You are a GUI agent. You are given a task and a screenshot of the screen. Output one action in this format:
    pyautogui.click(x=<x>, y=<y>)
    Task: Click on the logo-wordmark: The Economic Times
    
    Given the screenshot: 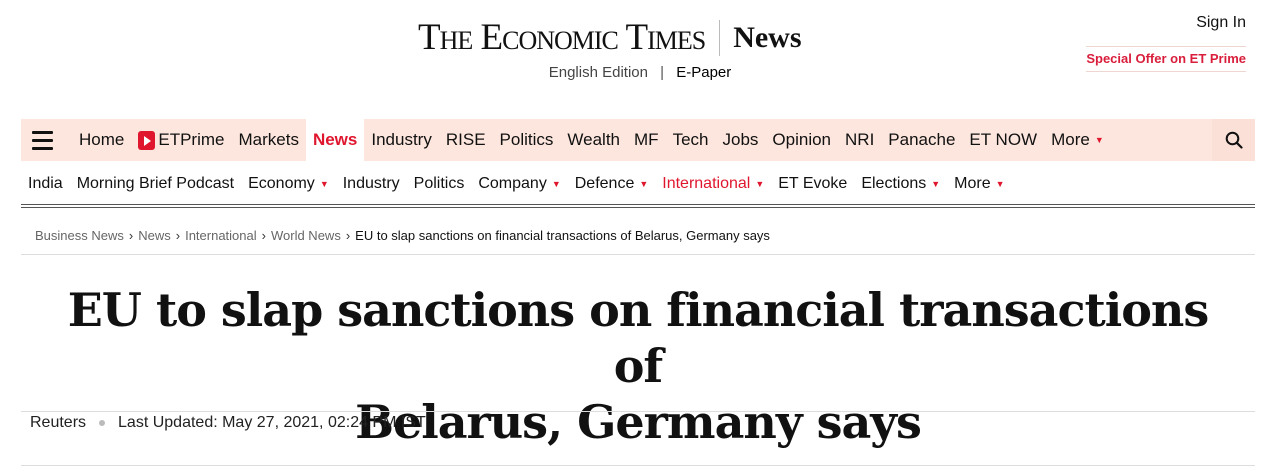 What is the action you would take?
    pyautogui.click(x=562, y=38)
    